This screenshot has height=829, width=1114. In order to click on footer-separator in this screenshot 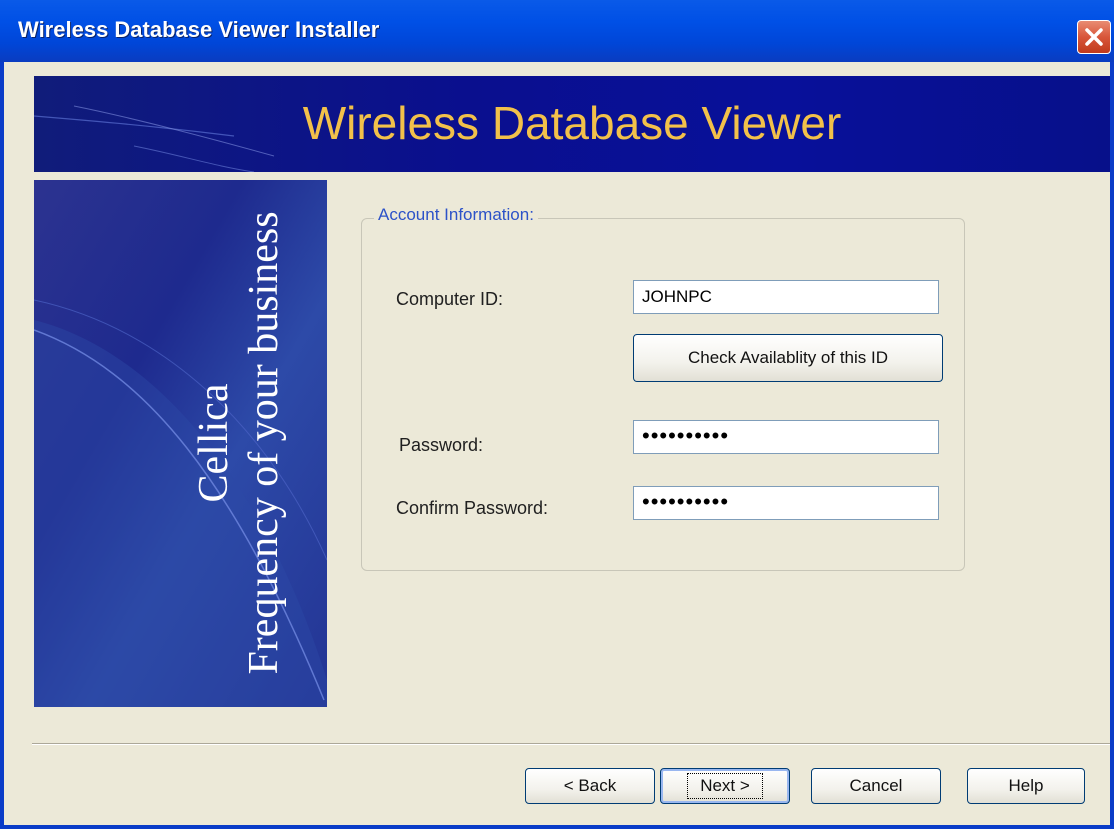, I will do `click(571, 744)`.